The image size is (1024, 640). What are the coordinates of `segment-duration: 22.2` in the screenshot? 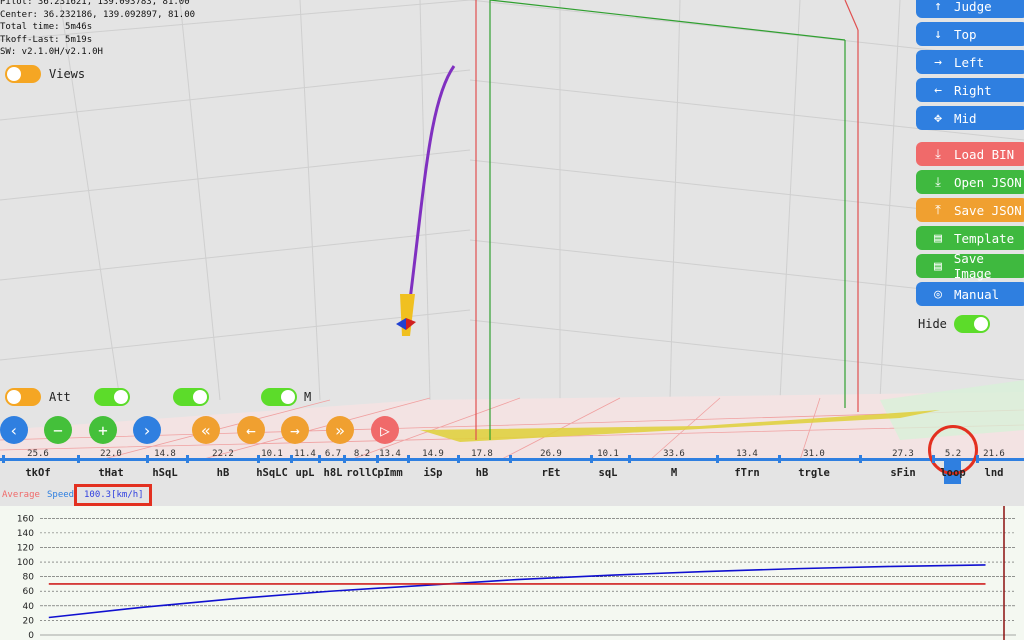 It's located at (223, 454).